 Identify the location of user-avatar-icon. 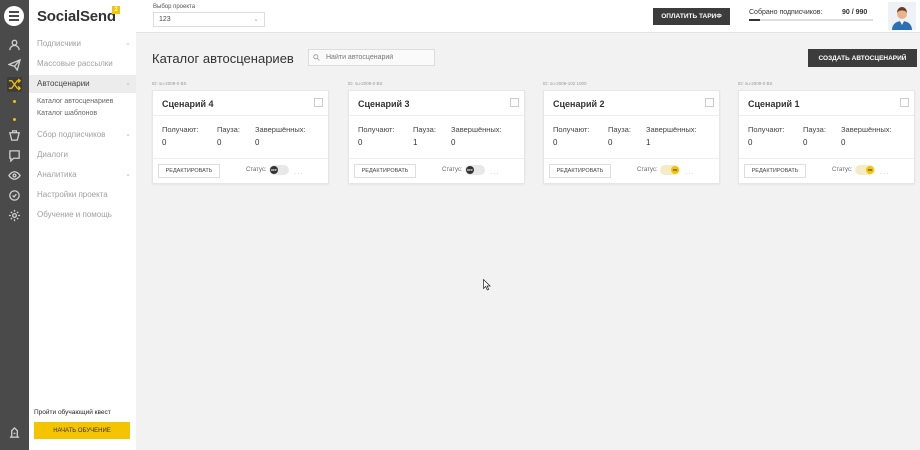
(902, 16).